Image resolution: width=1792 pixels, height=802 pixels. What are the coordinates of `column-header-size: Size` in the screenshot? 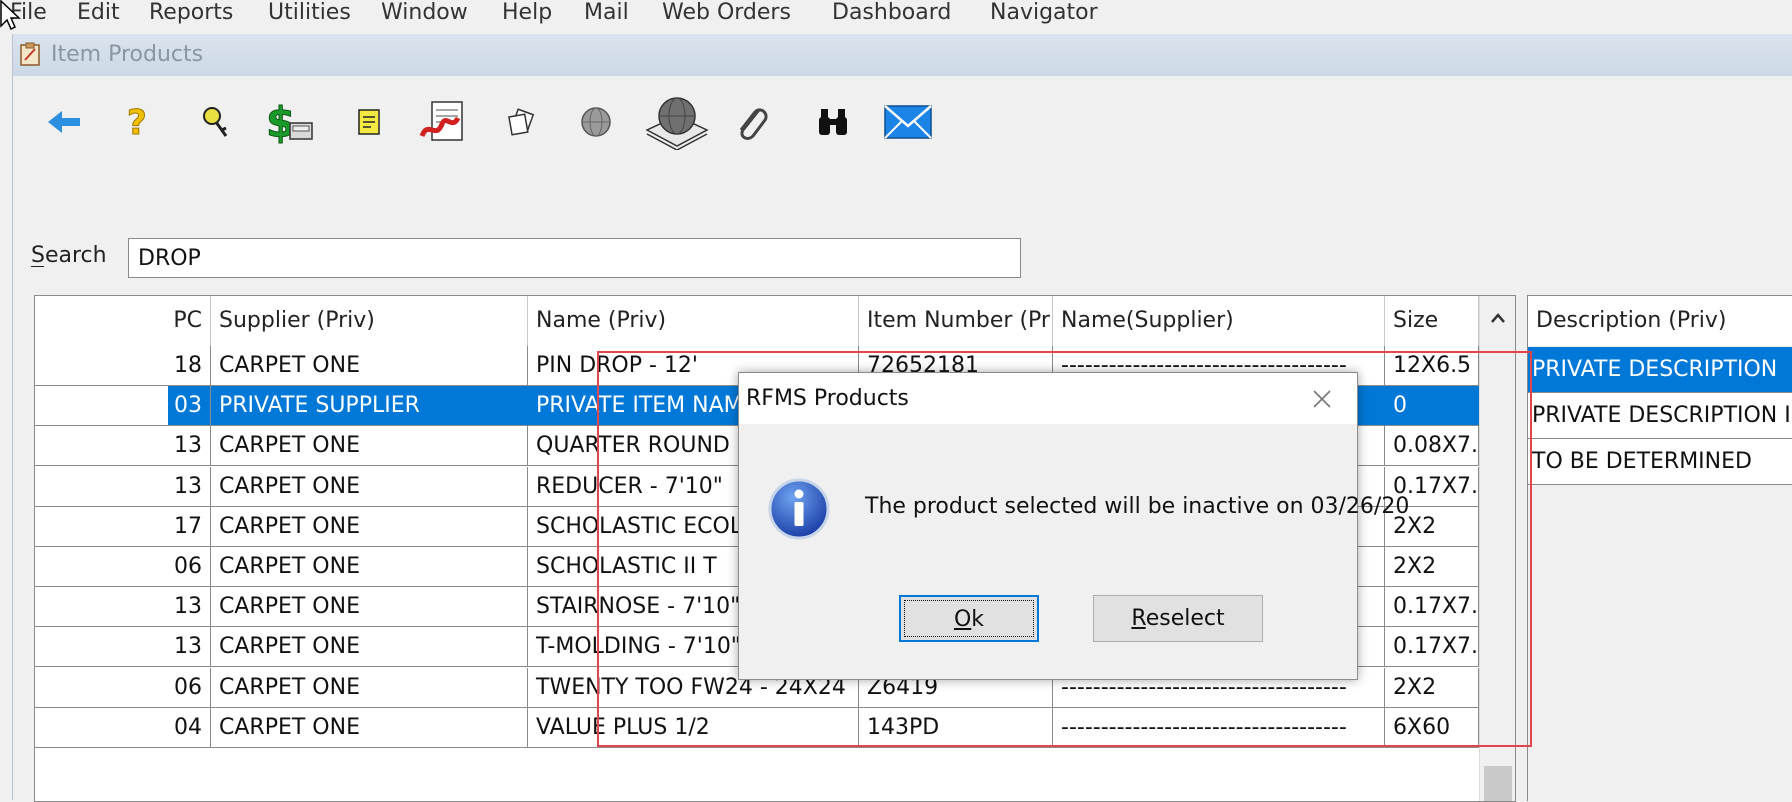 It's located at (1432, 321).